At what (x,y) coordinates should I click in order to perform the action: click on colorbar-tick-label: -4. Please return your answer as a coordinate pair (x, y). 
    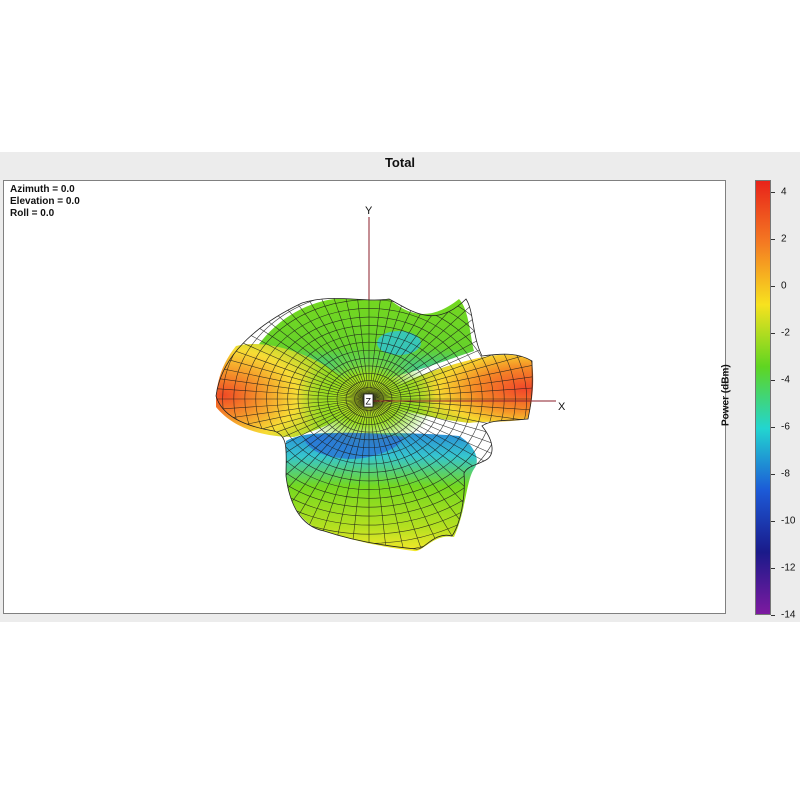
    Looking at the image, I should click on (785, 380).